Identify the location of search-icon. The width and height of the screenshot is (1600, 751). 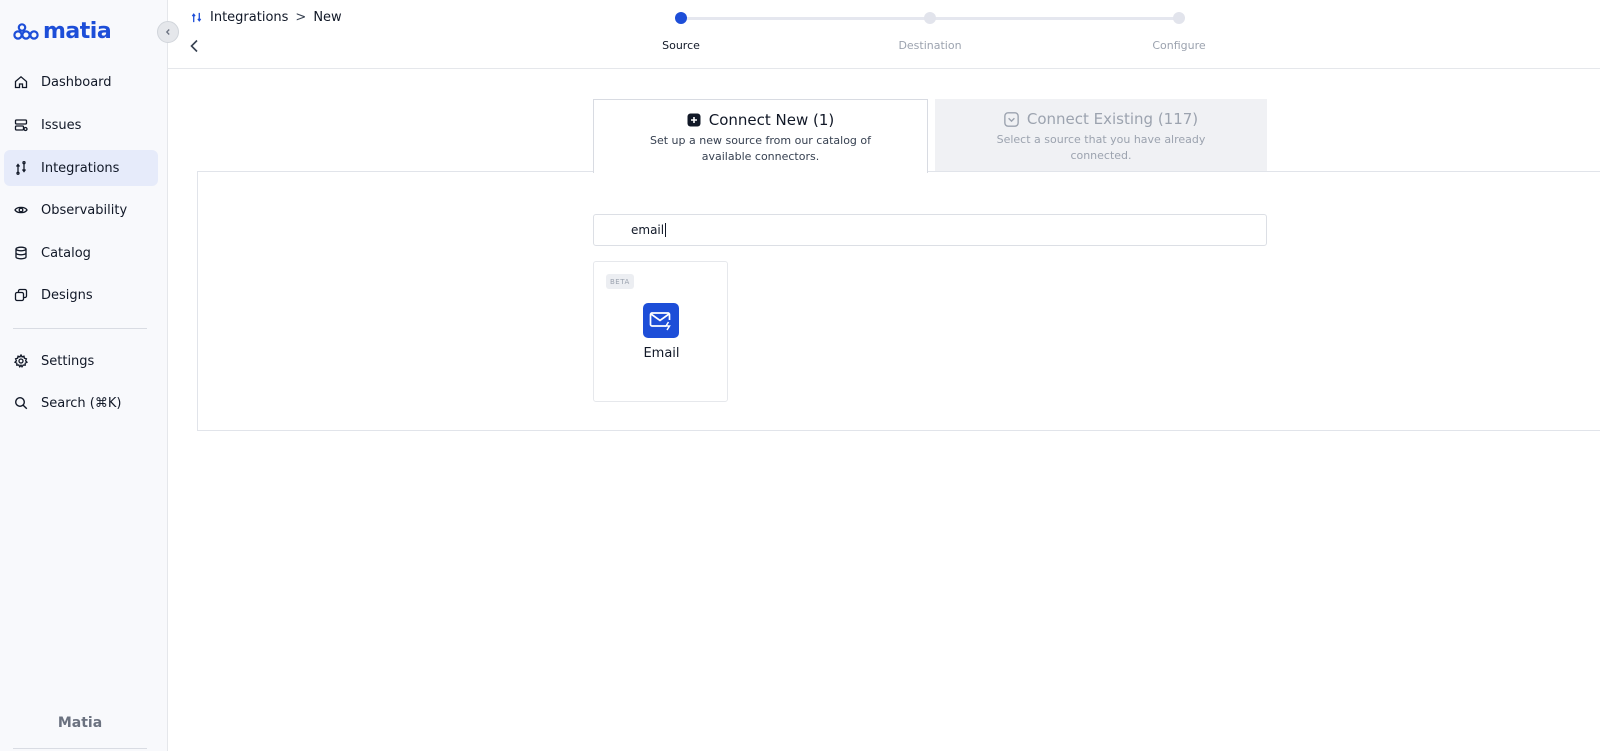
(21, 403).